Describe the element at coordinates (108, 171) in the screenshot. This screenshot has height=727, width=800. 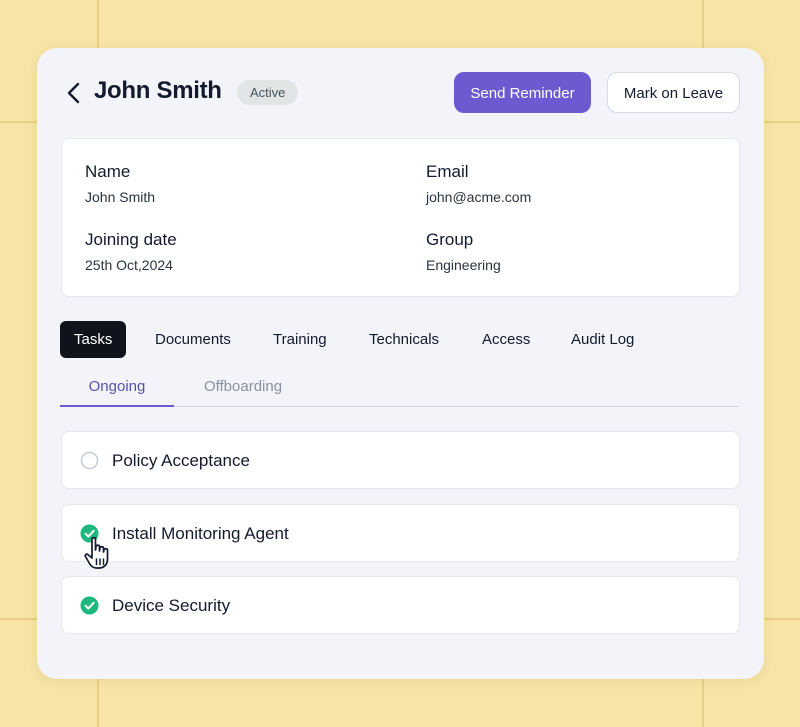
I see `name-label: Name` at that location.